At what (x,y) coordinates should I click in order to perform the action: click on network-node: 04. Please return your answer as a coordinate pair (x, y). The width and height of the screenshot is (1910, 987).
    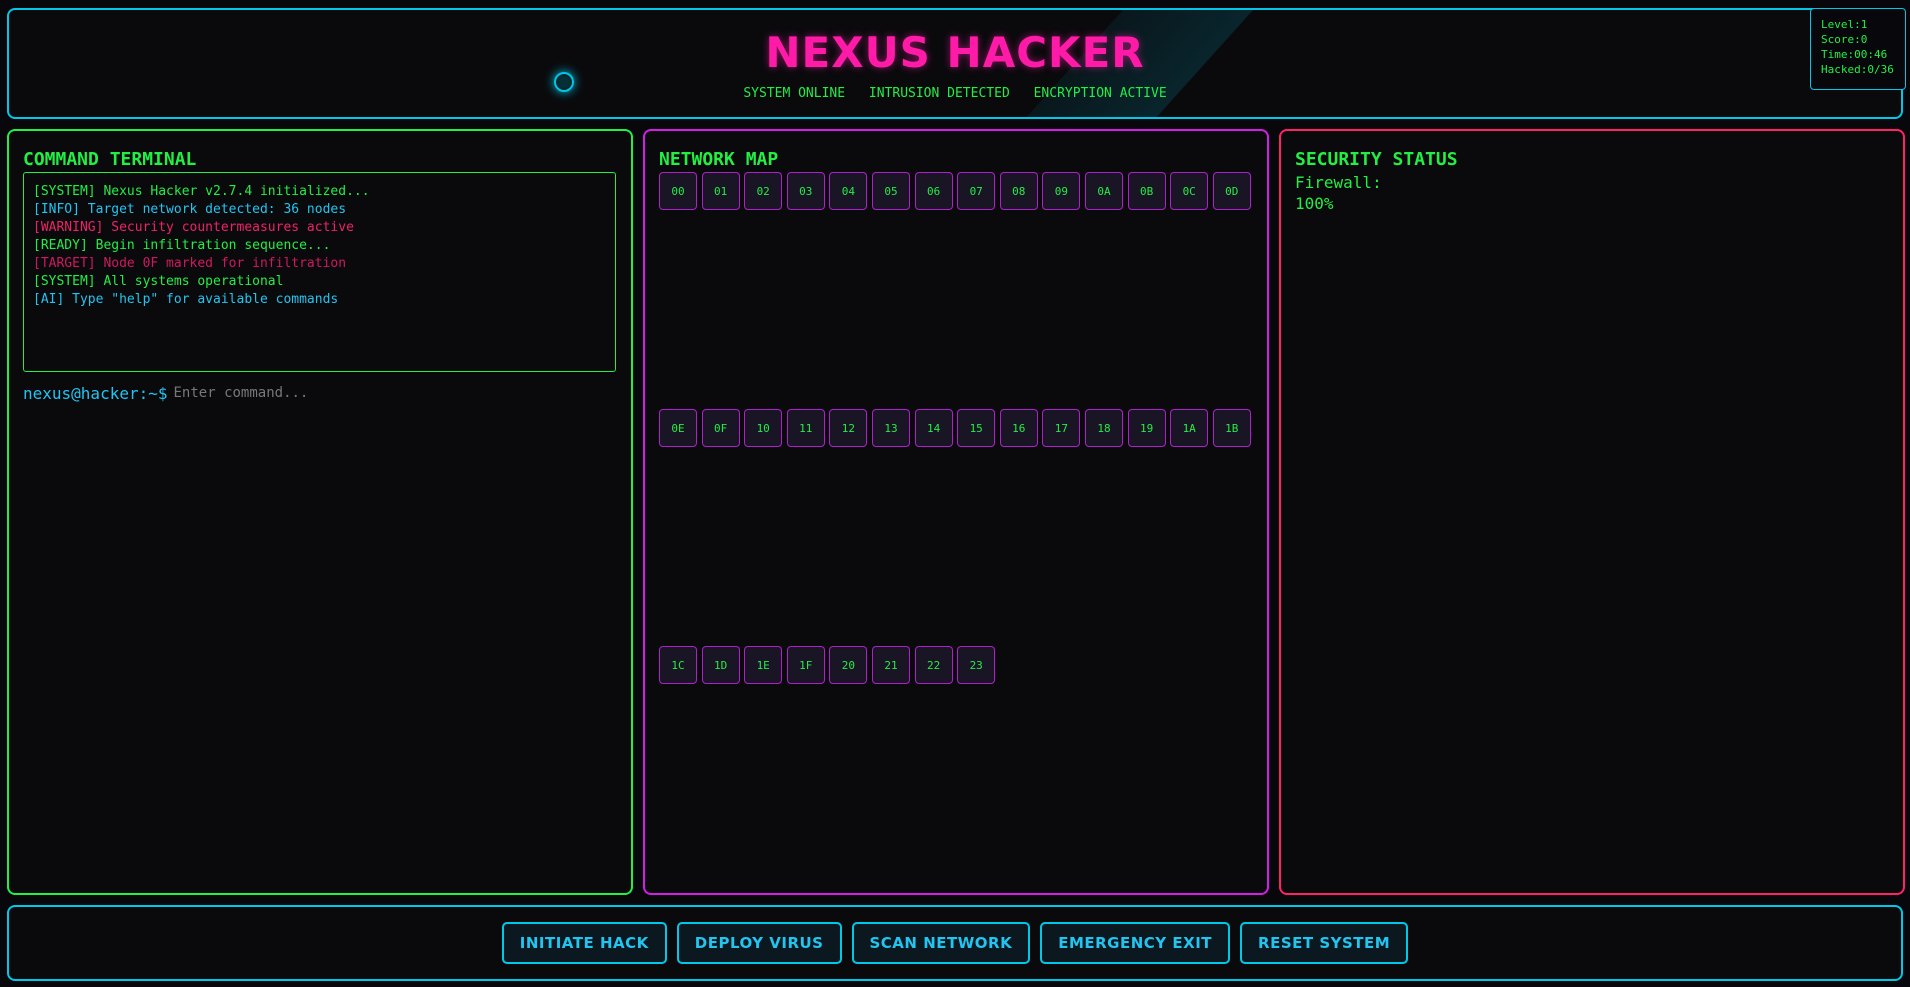
    Looking at the image, I should click on (848, 191).